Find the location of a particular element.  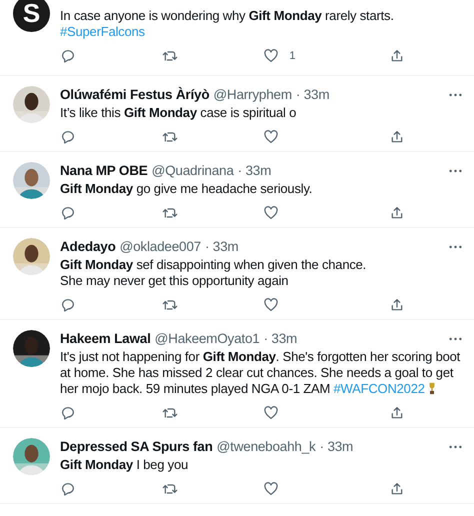

like-count: 1 is located at coordinates (292, 56).